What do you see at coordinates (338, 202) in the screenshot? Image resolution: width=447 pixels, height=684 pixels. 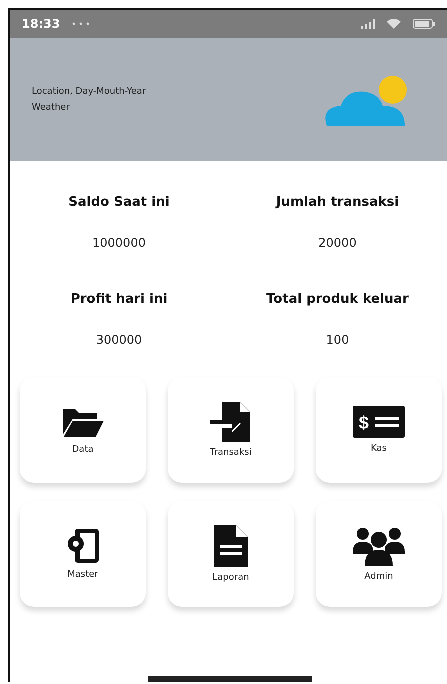 I see `stat-label: Jumlah transaksi` at bounding box center [338, 202].